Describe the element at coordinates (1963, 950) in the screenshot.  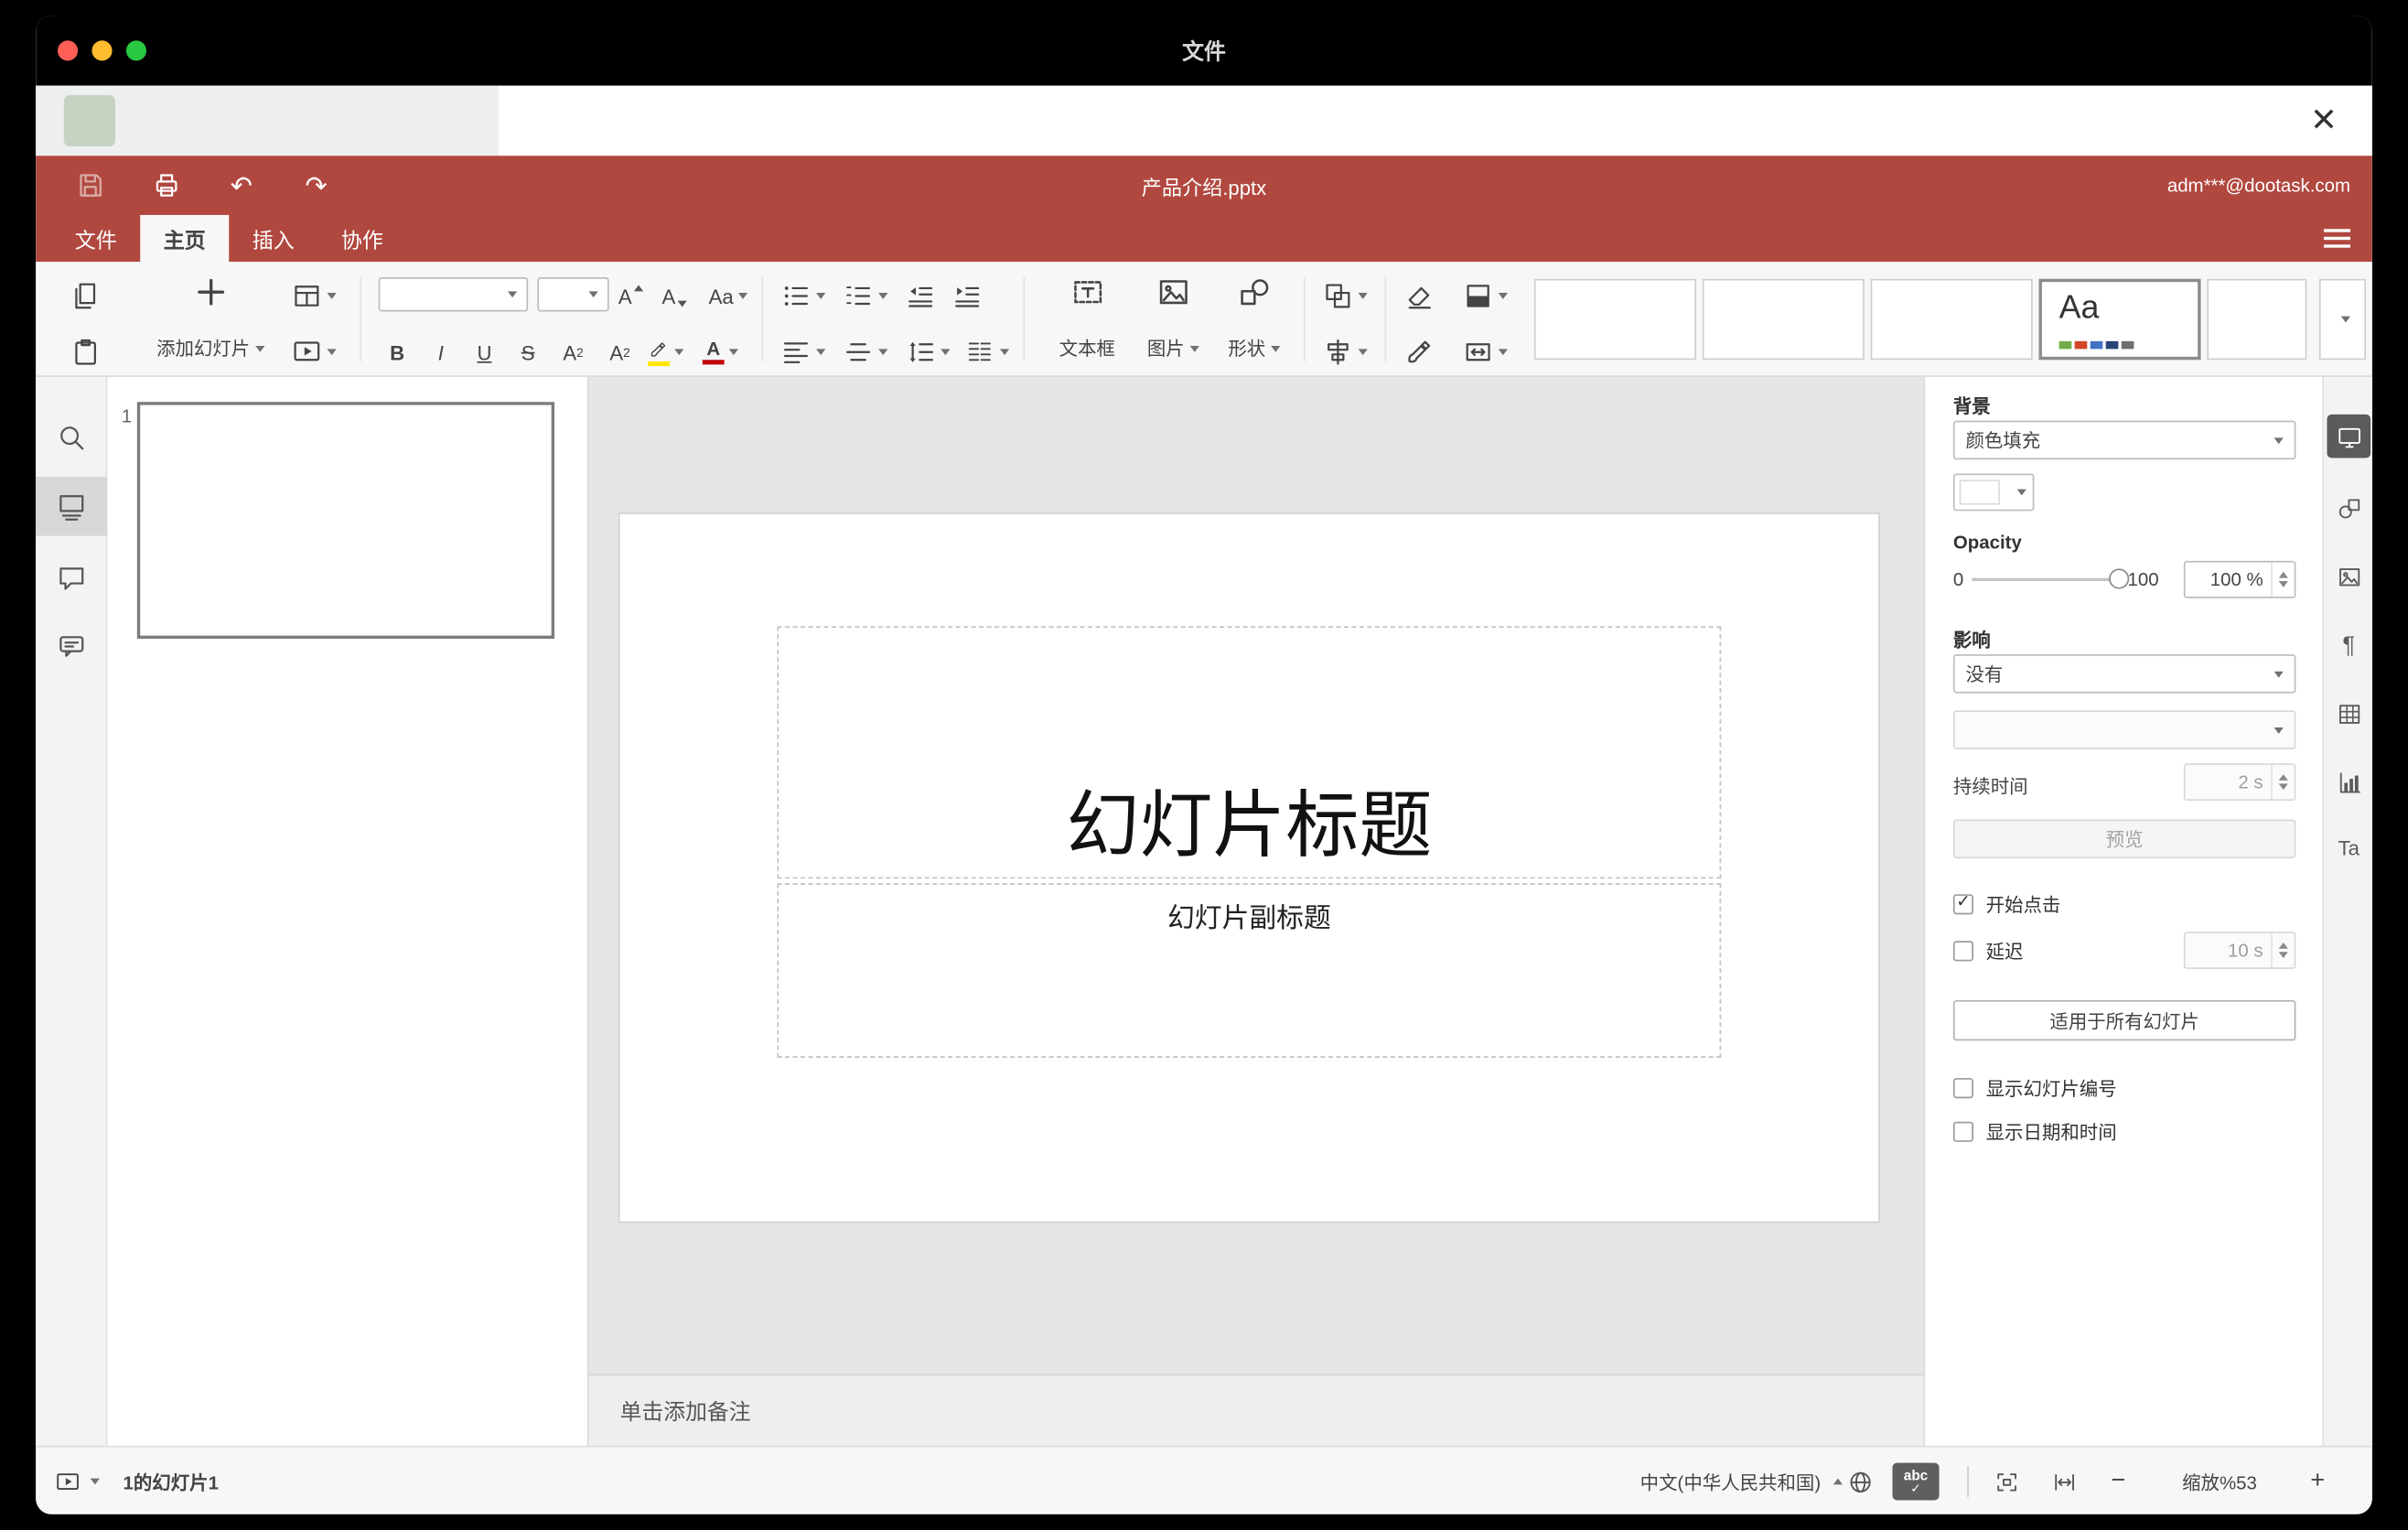
I see `delay-checkbox` at that location.